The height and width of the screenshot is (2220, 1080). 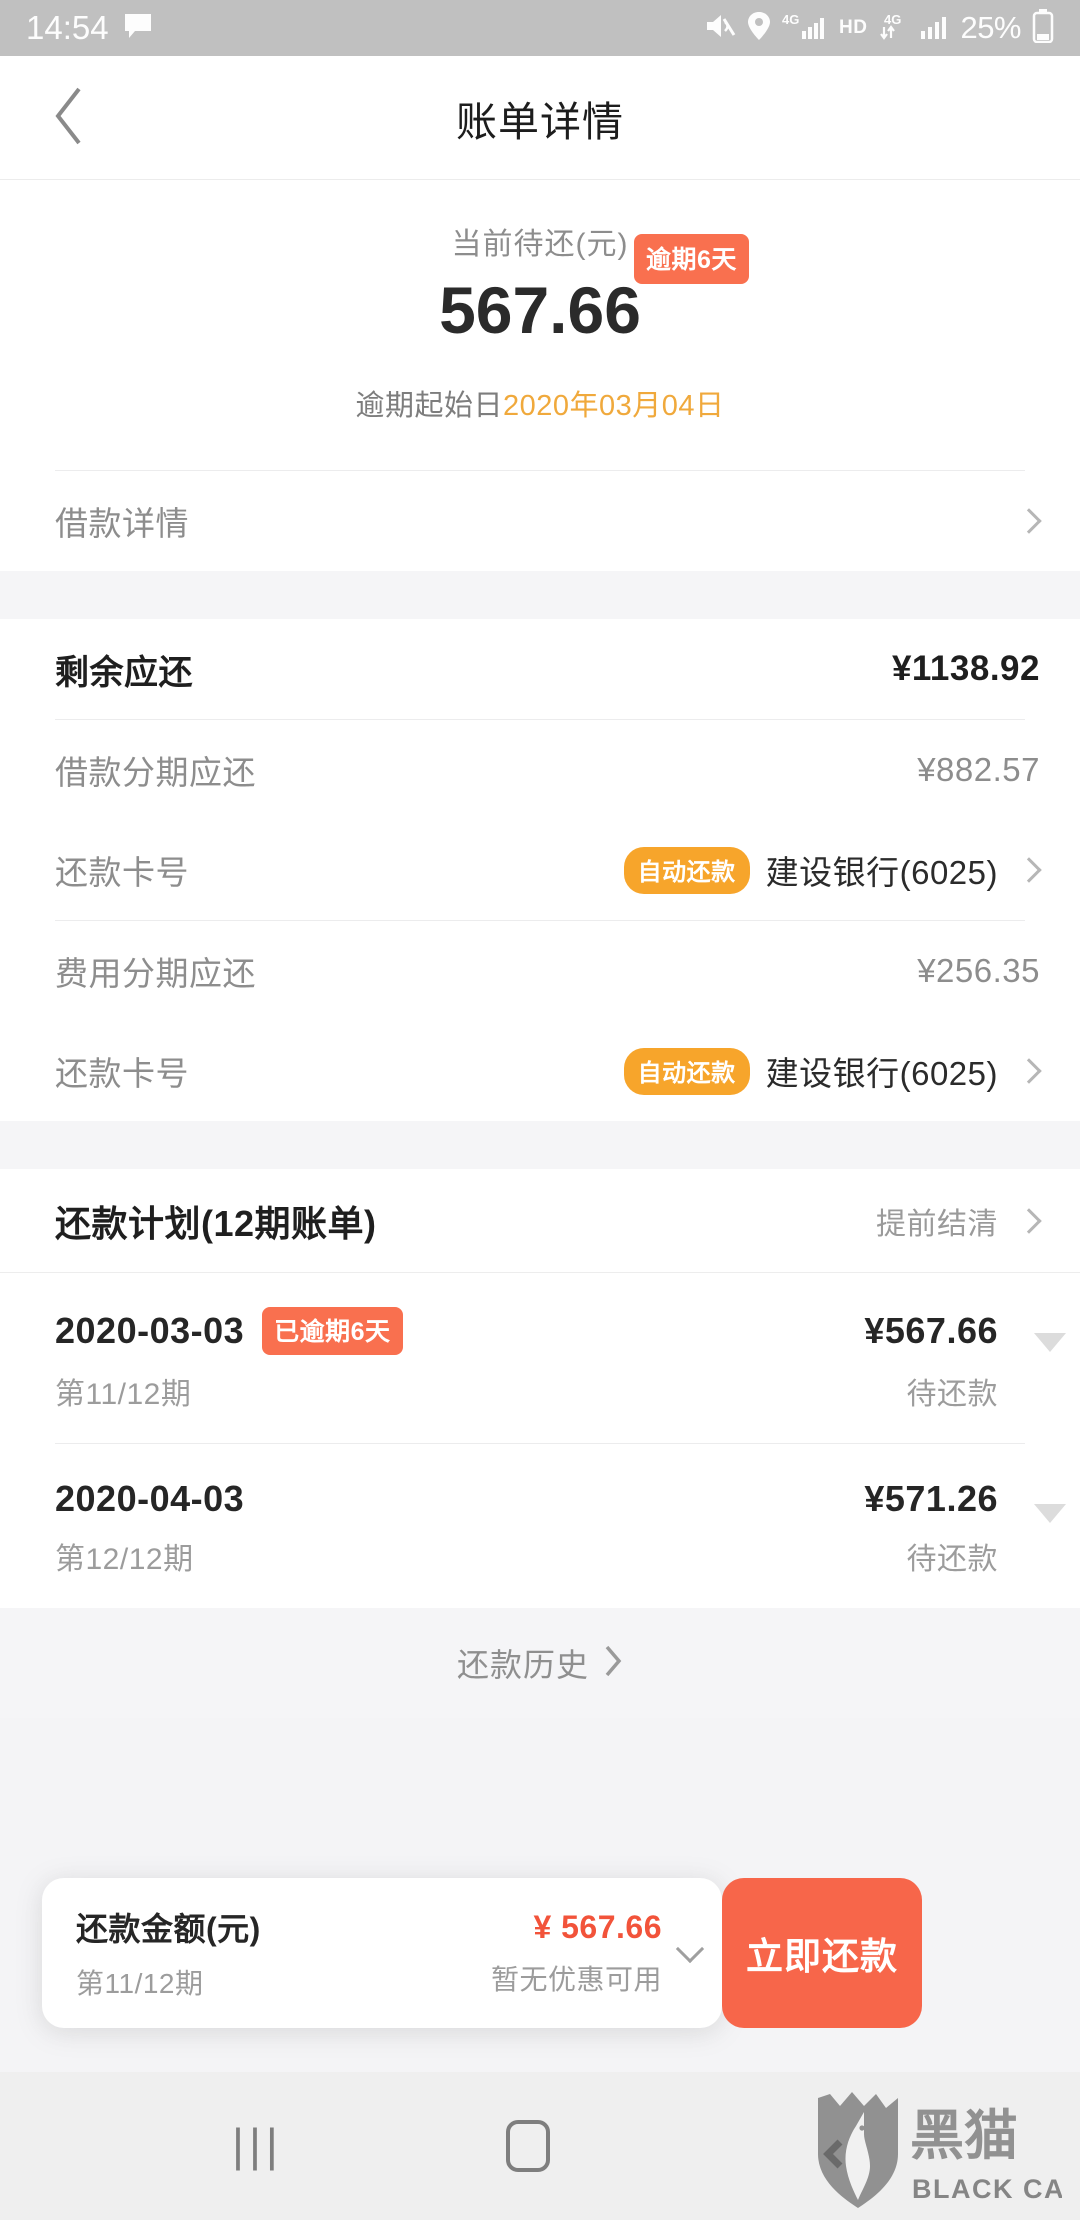 I want to click on settle-early-link: 提前结清, so click(x=937, y=1224).